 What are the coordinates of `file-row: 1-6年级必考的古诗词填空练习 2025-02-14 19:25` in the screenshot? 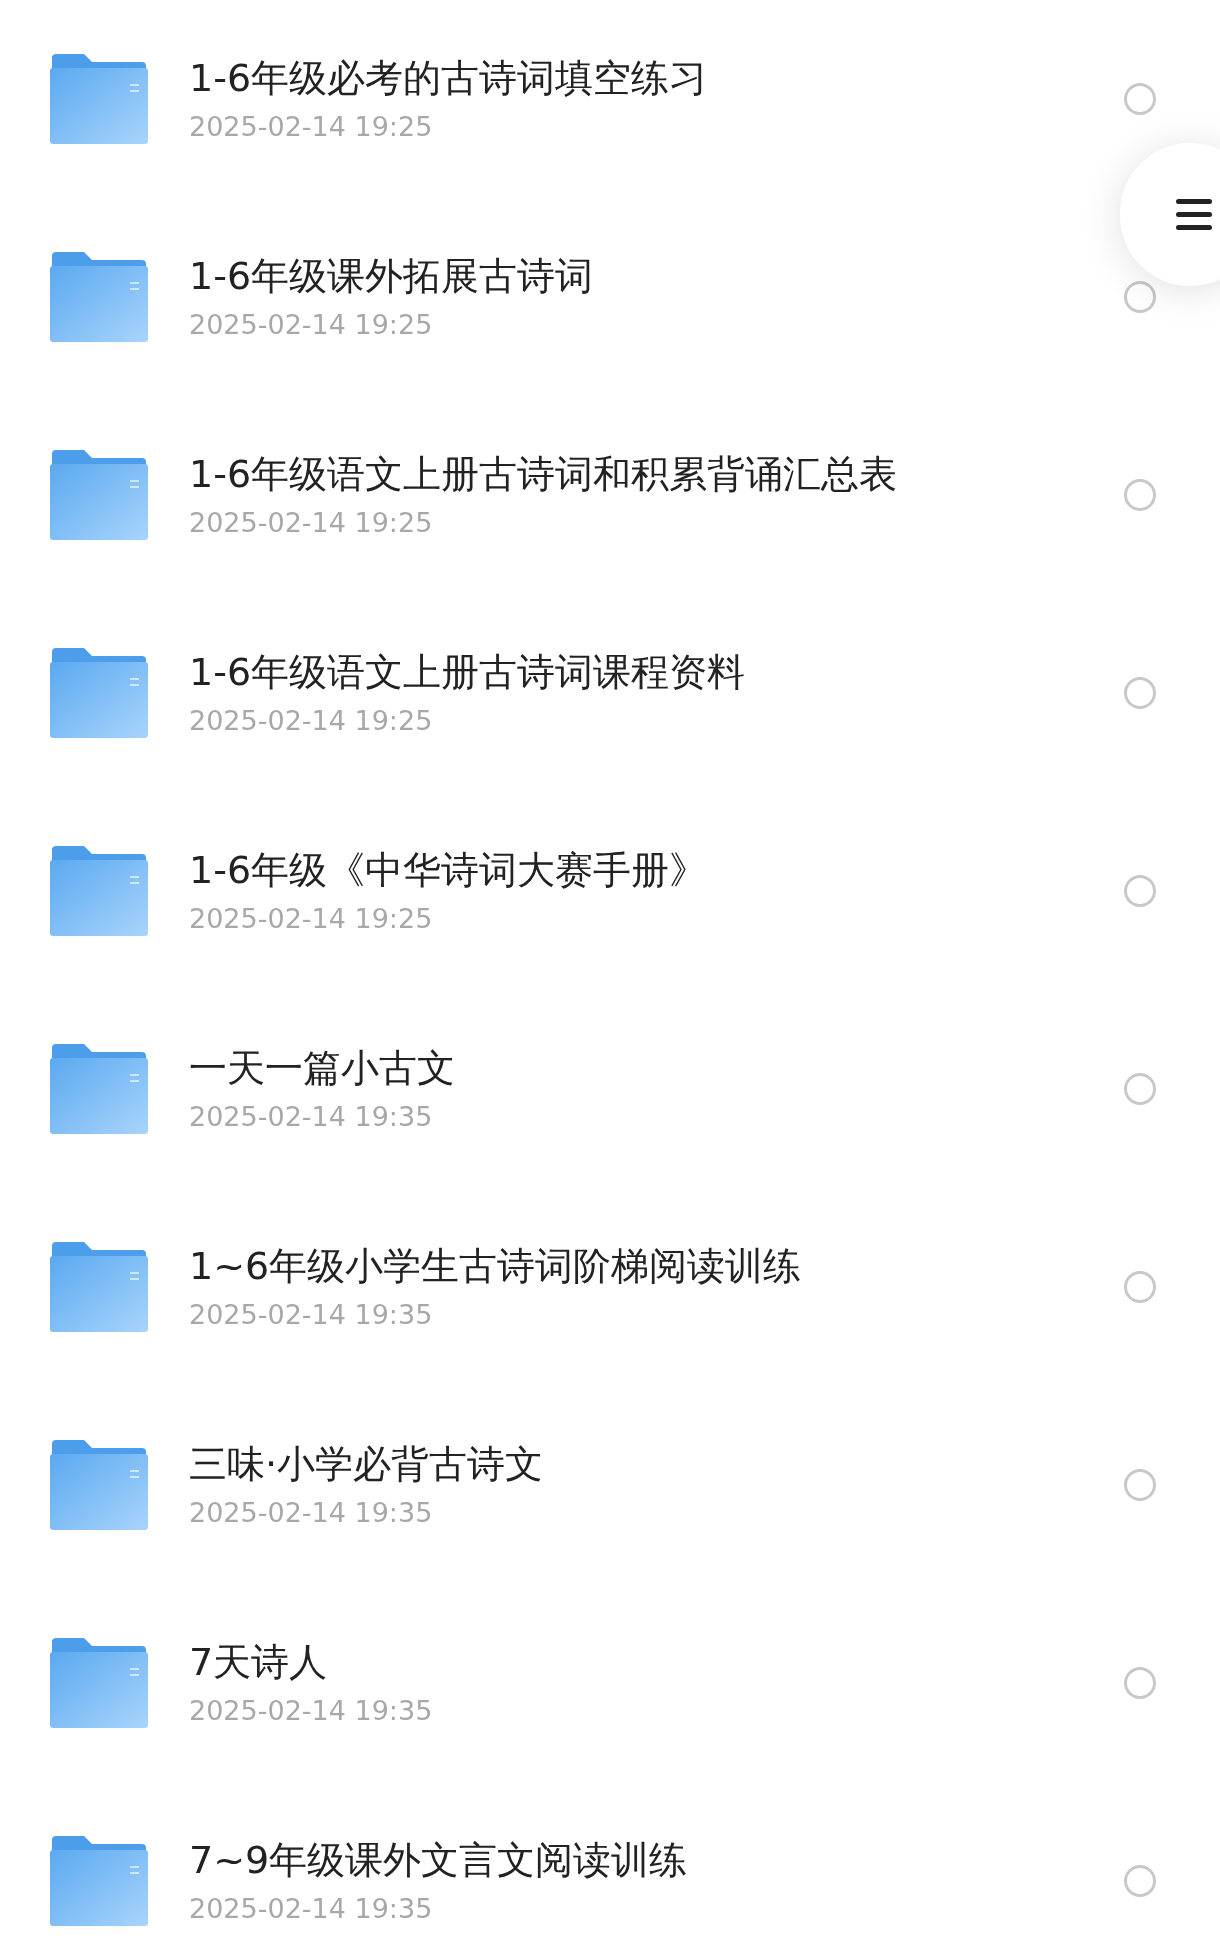 It's located at (610, 99).